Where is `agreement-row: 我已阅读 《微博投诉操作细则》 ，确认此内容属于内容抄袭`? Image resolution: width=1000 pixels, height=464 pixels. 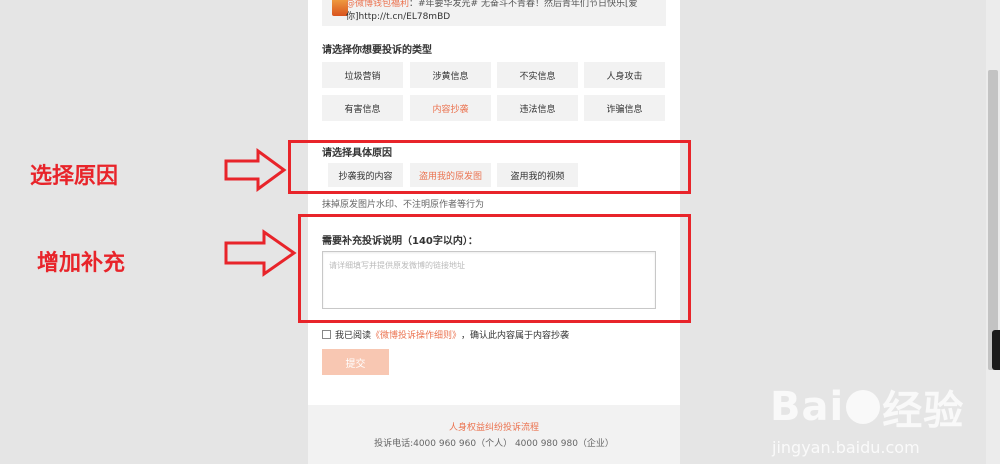 agreement-row: 我已阅读 《微博投诉操作细则》 ，确认此内容属于内容抄袭 is located at coordinates (445, 334).